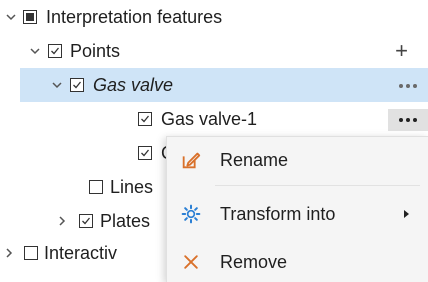 Image resolution: width=428 pixels, height=282 pixels. Describe the element at coordinates (125, 221) in the screenshot. I see `tree-item-label: Plates` at that location.